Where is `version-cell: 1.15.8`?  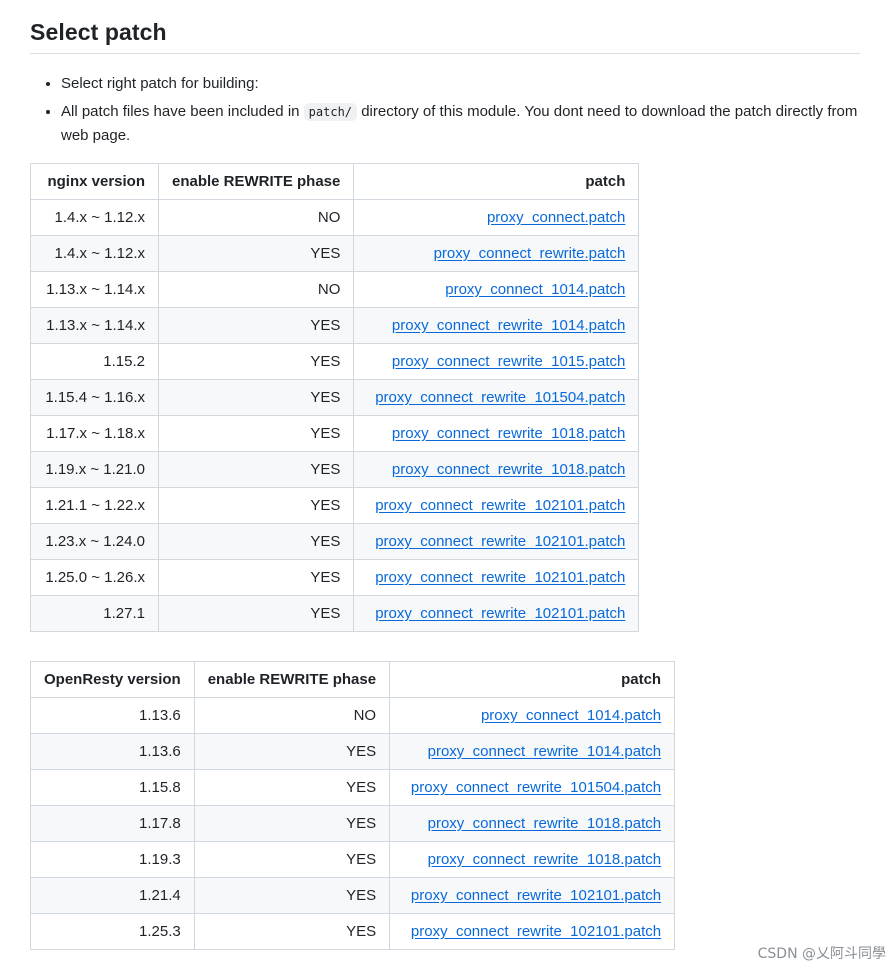
version-cell: 1.15.8 is located at coordinates (112, 787).